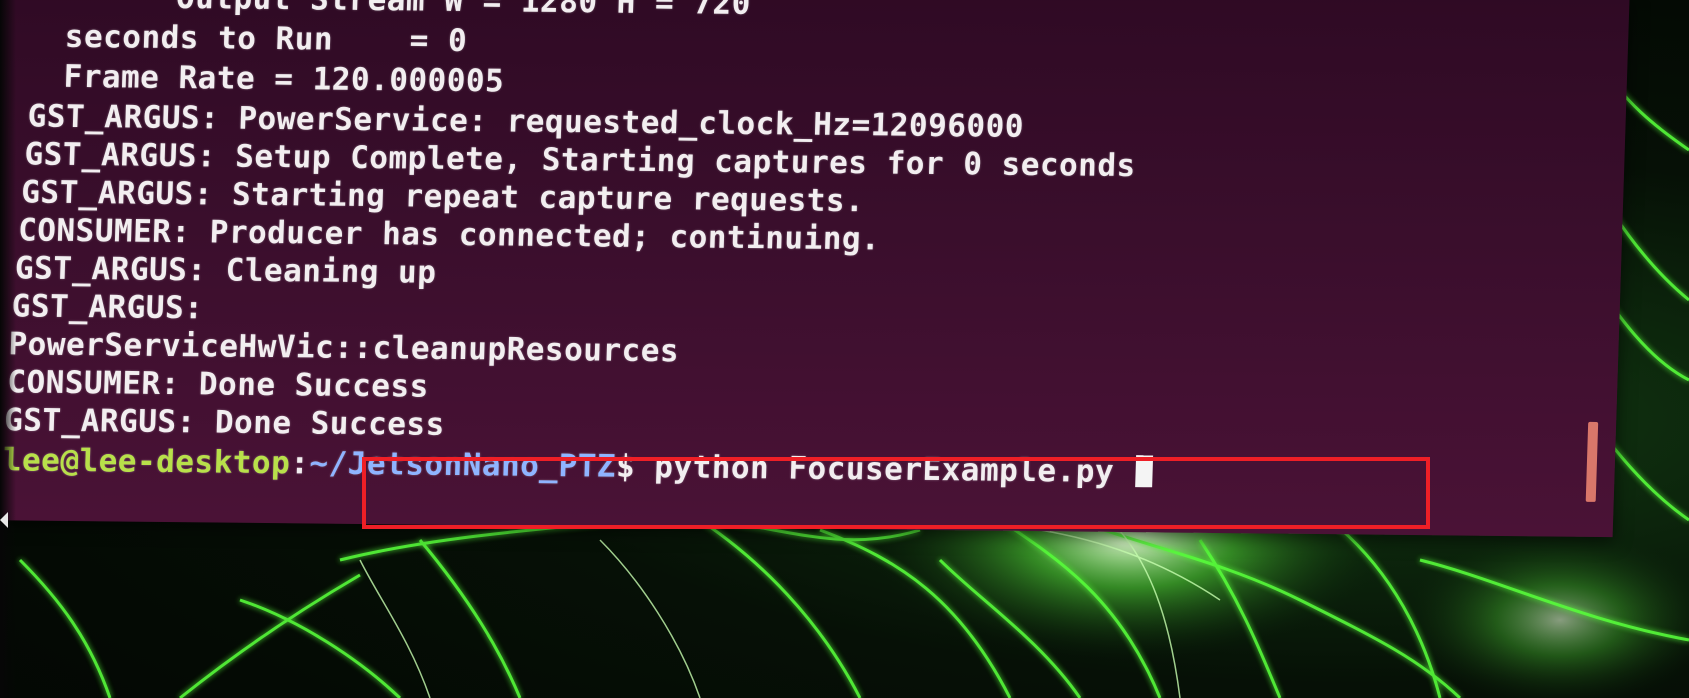  Describe the element at coordinates (425, 11) in the screenshot. I see `terminal-line: Output Stream W = 1280 H = 720` at that location.